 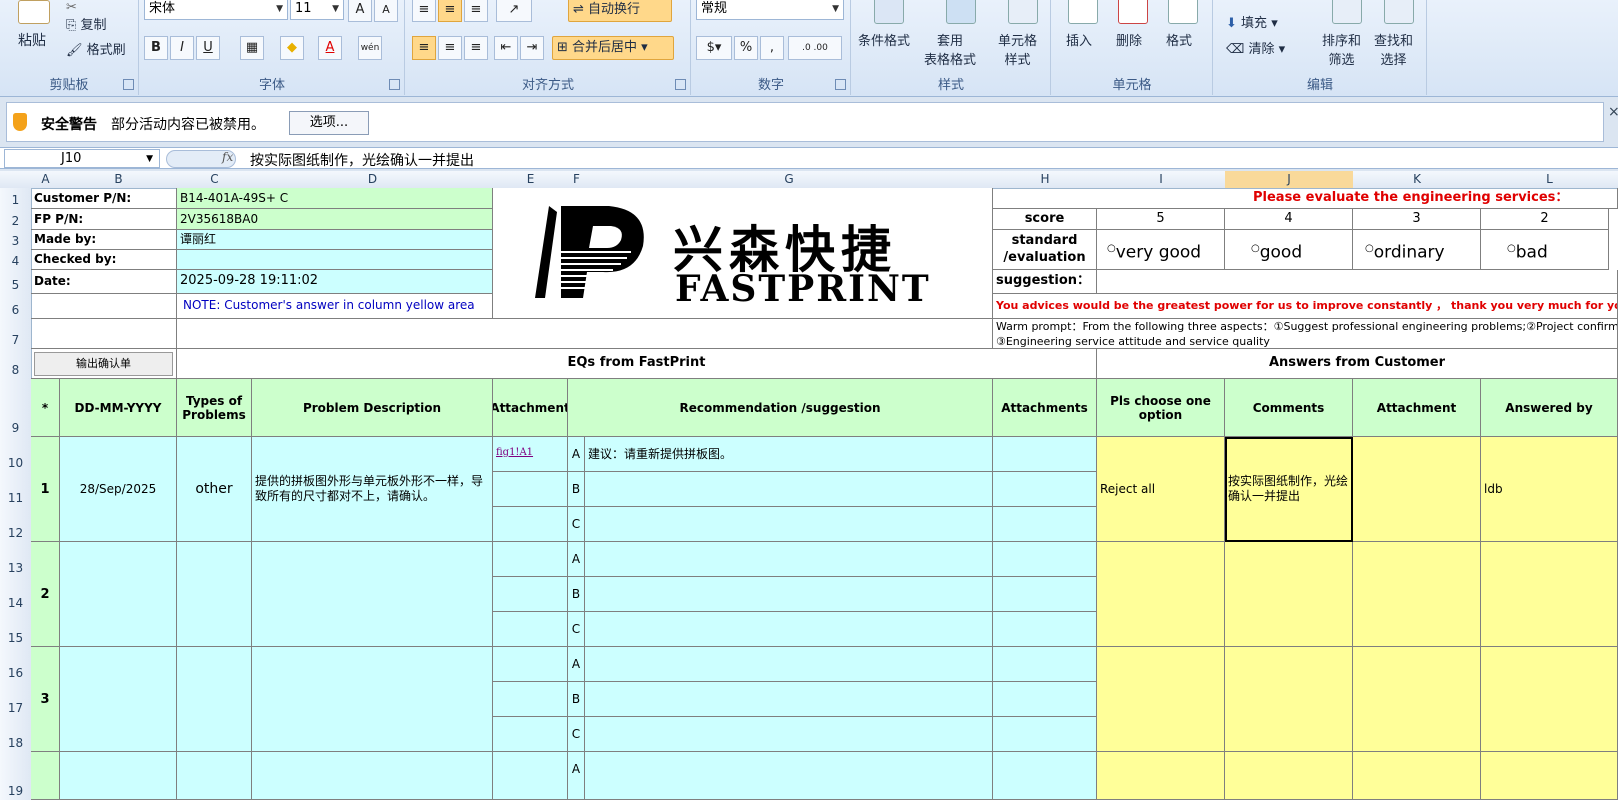 I want to click on format-button: 格式, so click(x=1179, y=39).